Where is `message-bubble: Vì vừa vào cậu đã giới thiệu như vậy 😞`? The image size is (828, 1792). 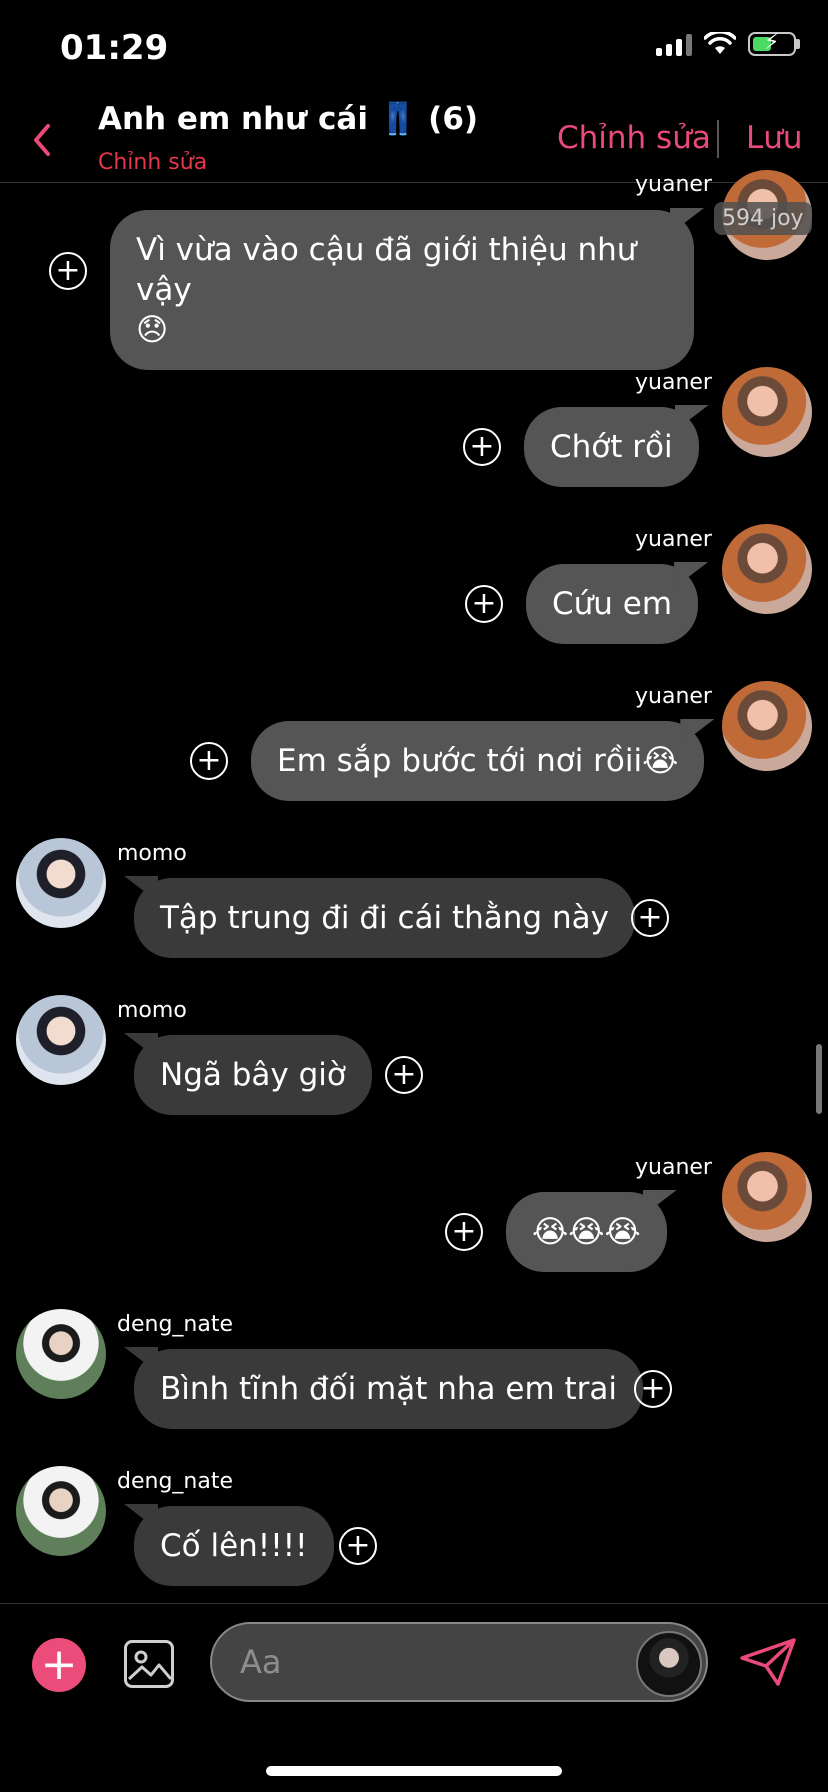
message-bubble: Vì vừa vào cậu đã giới thiệu như vậy 😞 is located at coordinates (402, 290).